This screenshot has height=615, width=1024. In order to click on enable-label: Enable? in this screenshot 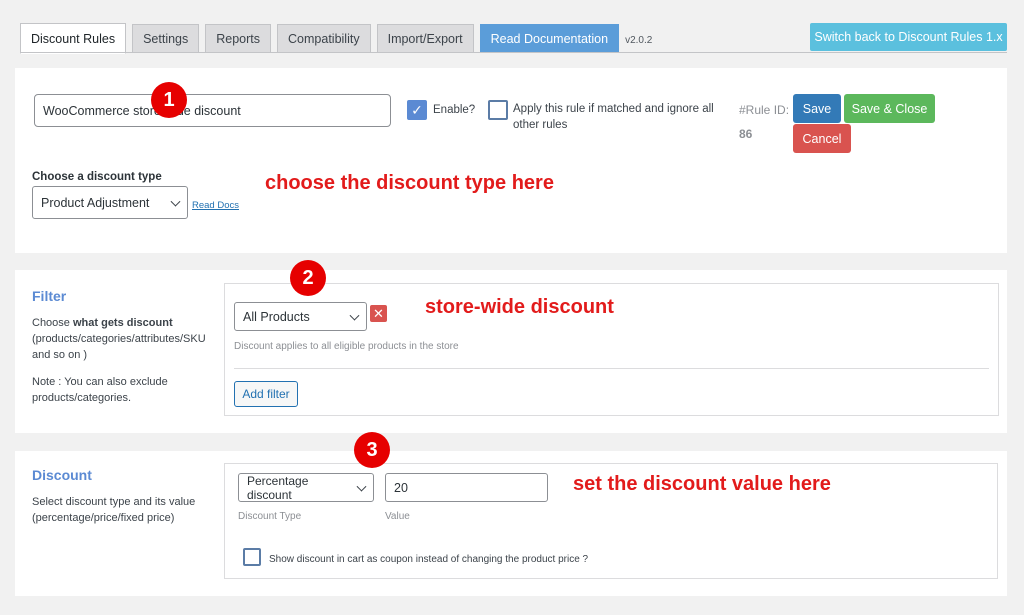, I will do `click(454, 110)`.